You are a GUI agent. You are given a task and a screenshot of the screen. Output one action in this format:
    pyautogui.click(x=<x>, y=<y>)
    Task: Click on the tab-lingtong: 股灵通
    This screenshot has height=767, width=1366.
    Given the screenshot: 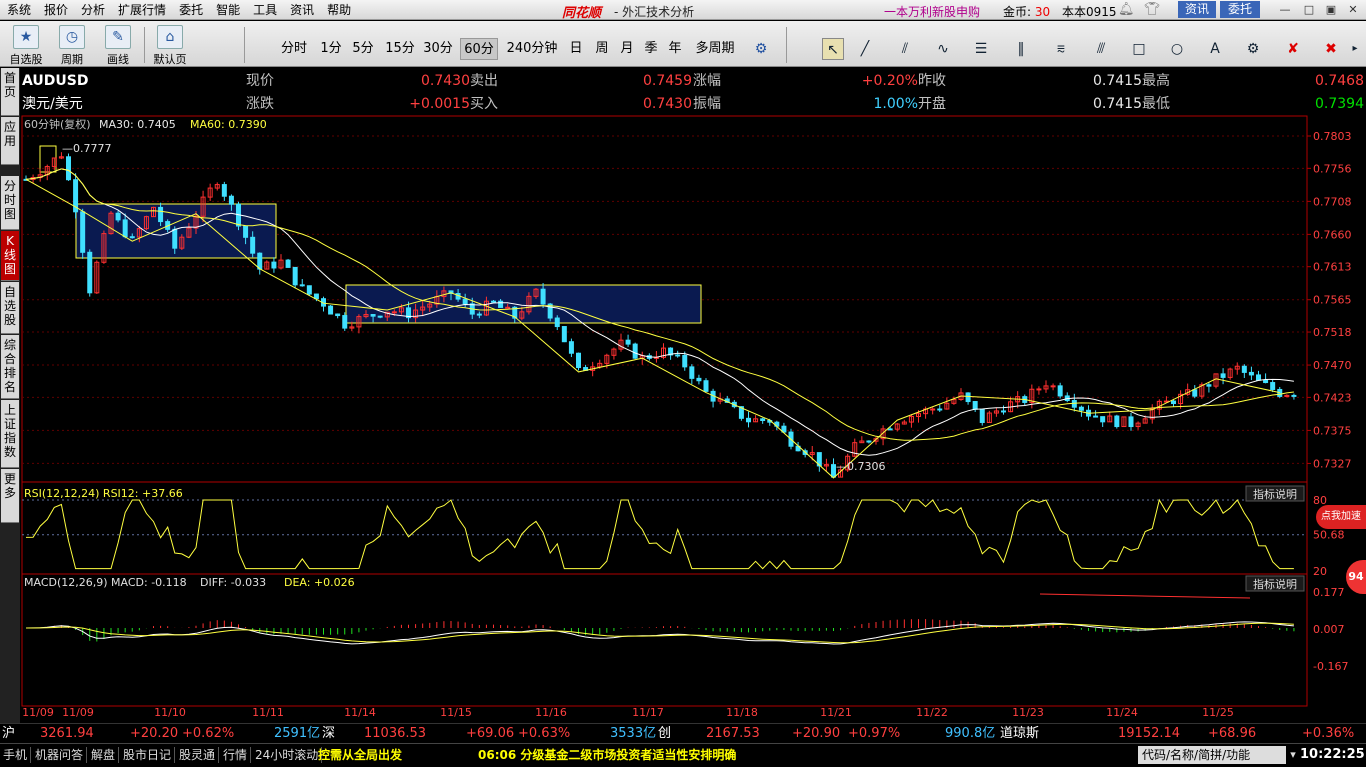 What is the action you would take?
    pyautogui.click(x=198, y=755)
    